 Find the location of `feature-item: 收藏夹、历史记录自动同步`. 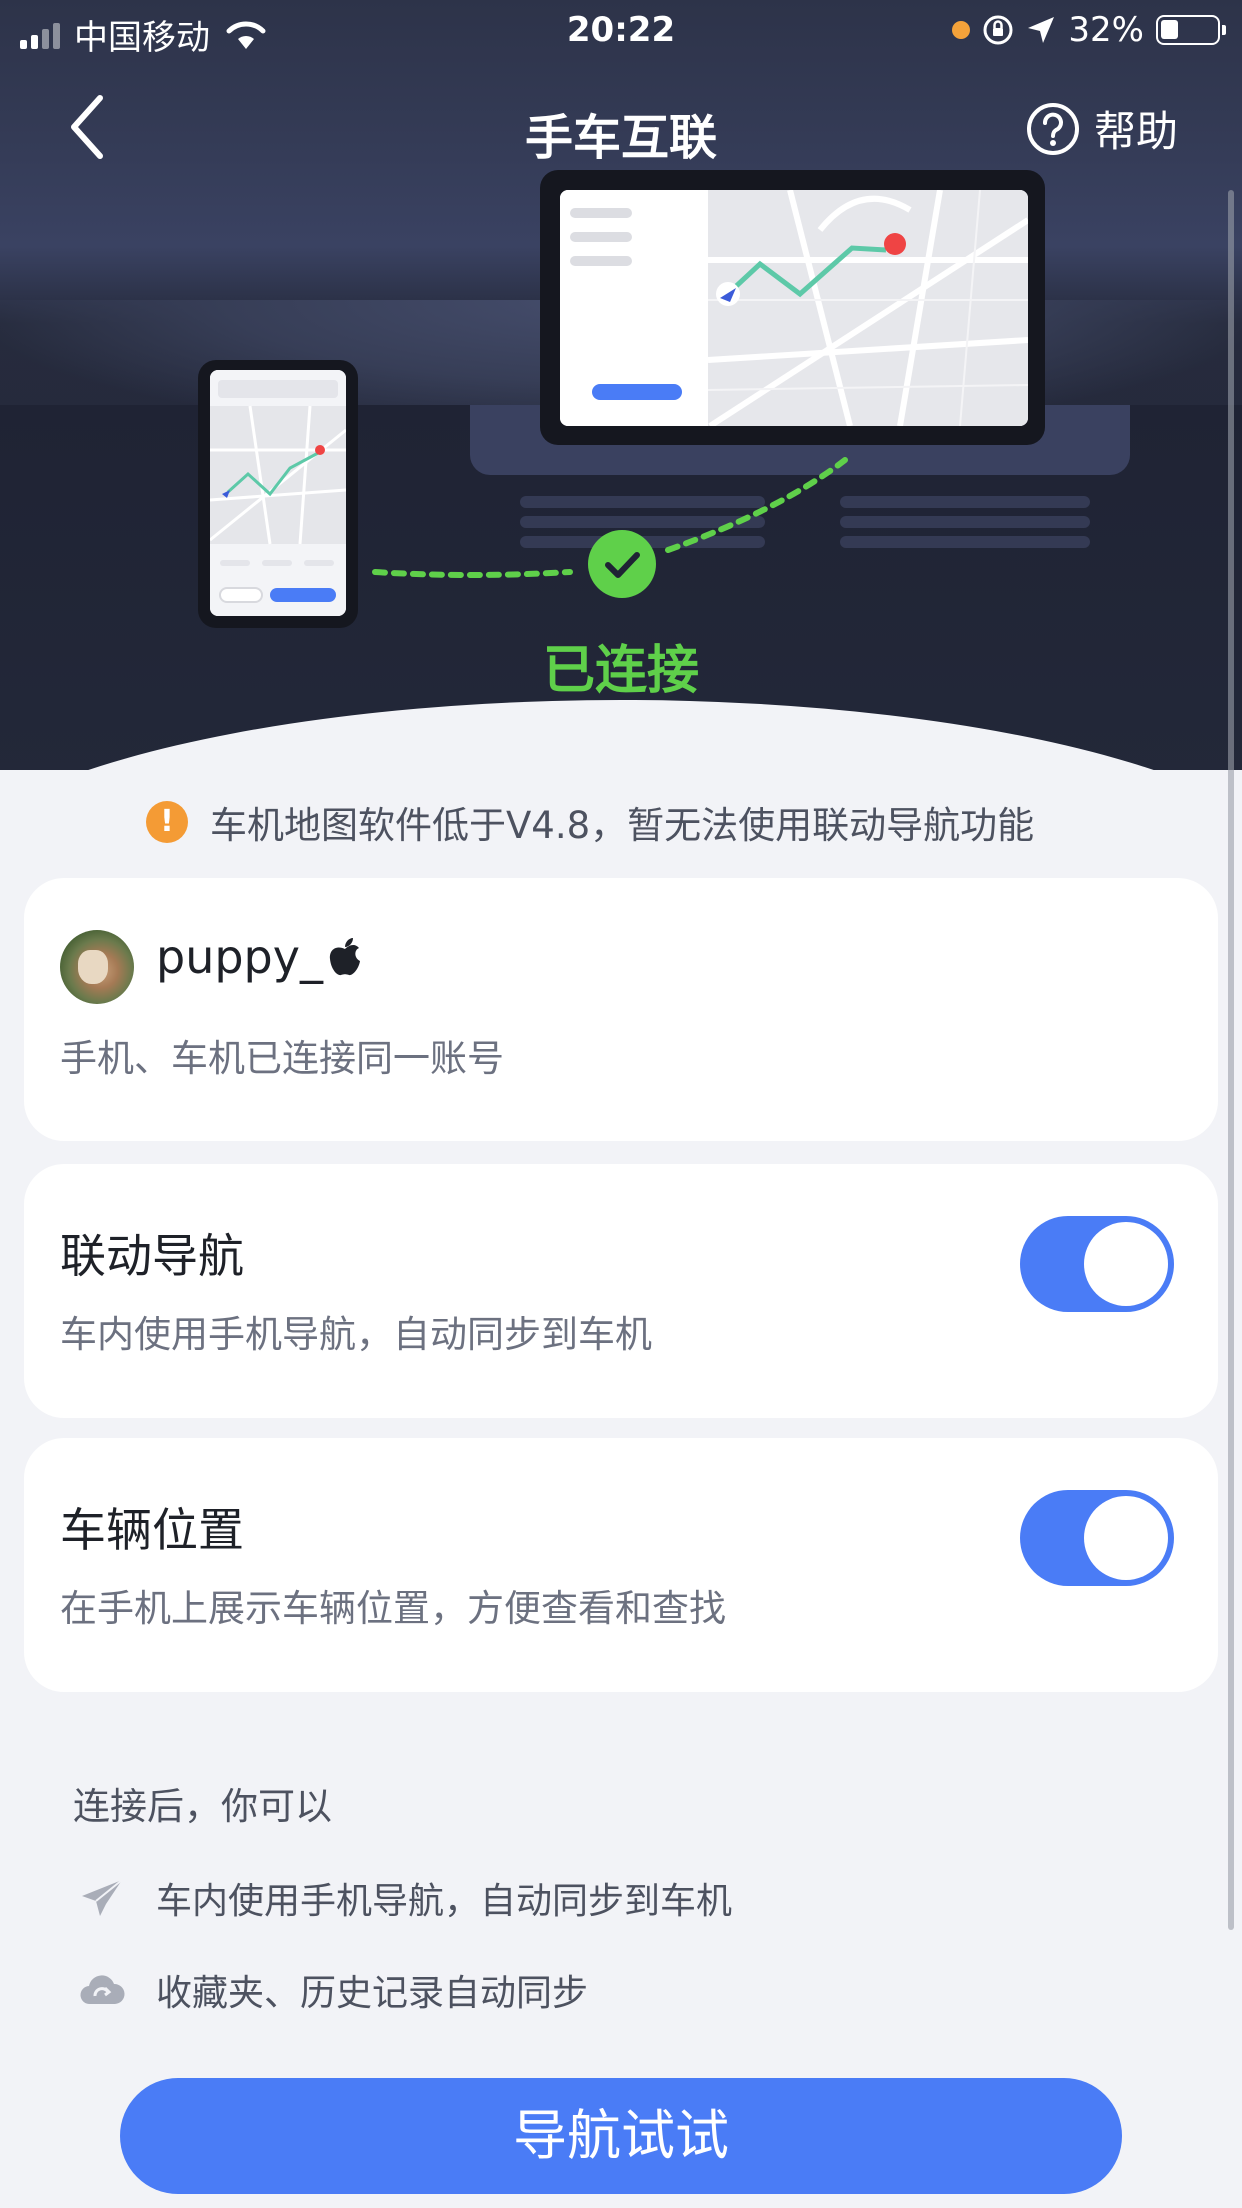

feature-item: 收藏夹、历史记录自动同步 is located at coordinates (333, 1990).